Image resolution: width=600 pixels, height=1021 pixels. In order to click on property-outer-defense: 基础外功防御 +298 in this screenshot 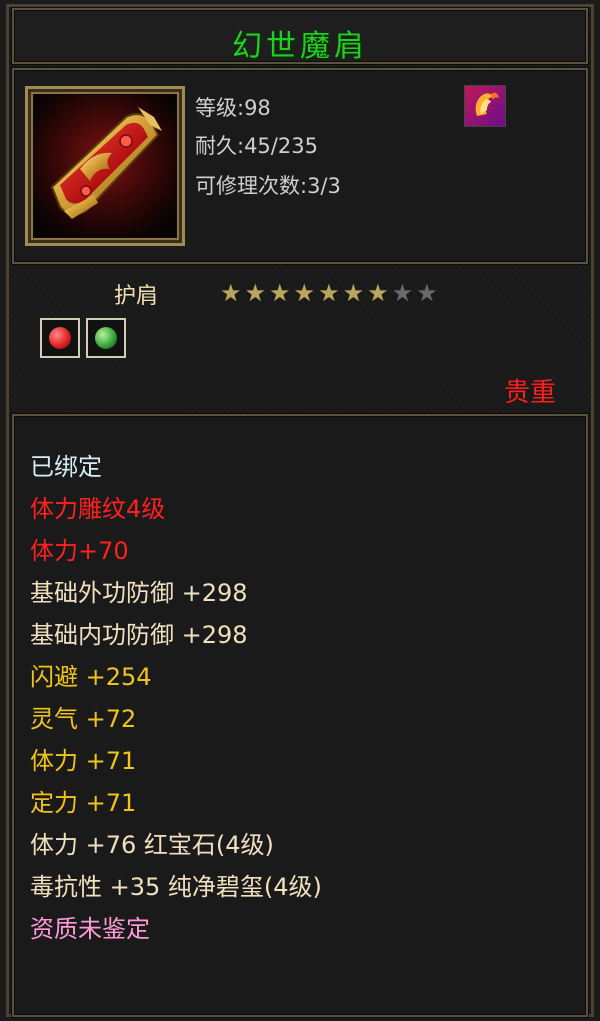, I will do `click(139, 593)`.